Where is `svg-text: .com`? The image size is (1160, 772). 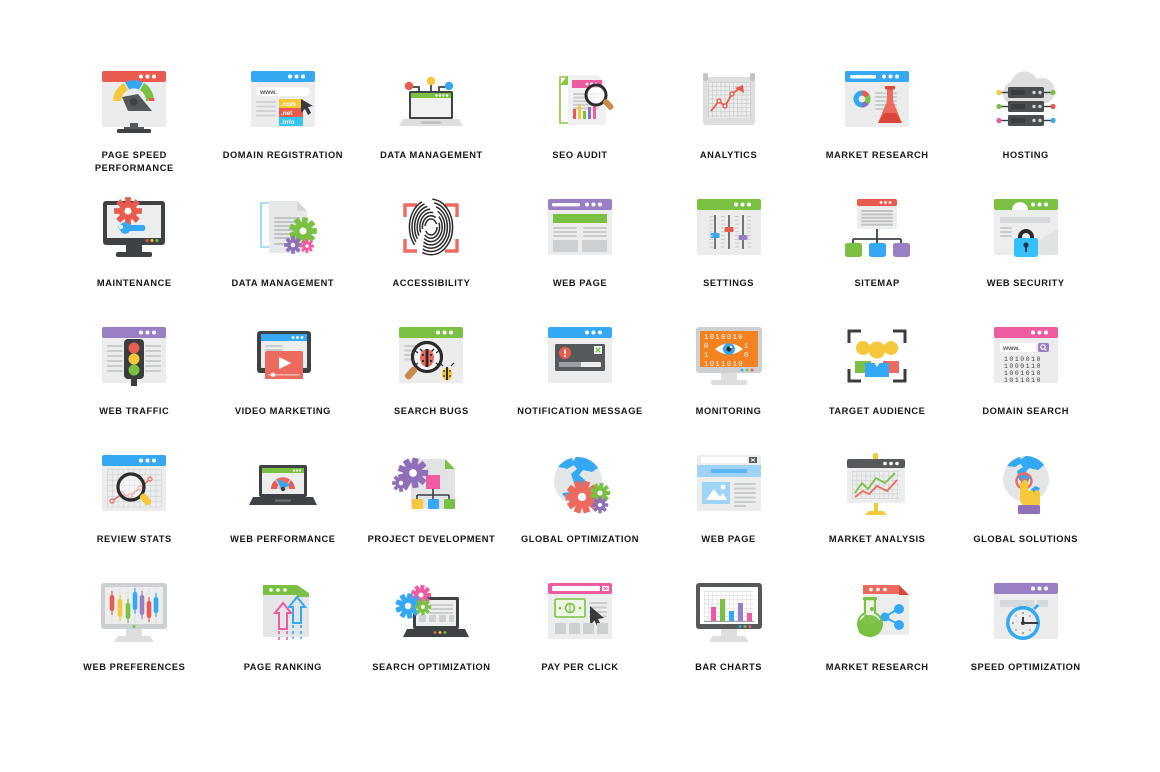
svg-text: .com is located at coordinates (288, 104).